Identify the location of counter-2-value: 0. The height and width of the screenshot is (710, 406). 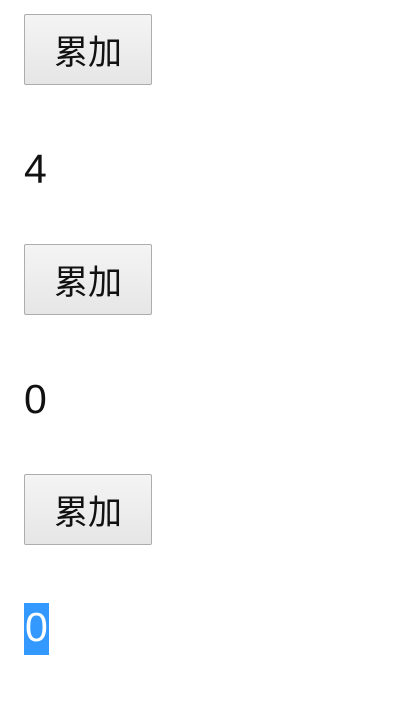
(35, 399).